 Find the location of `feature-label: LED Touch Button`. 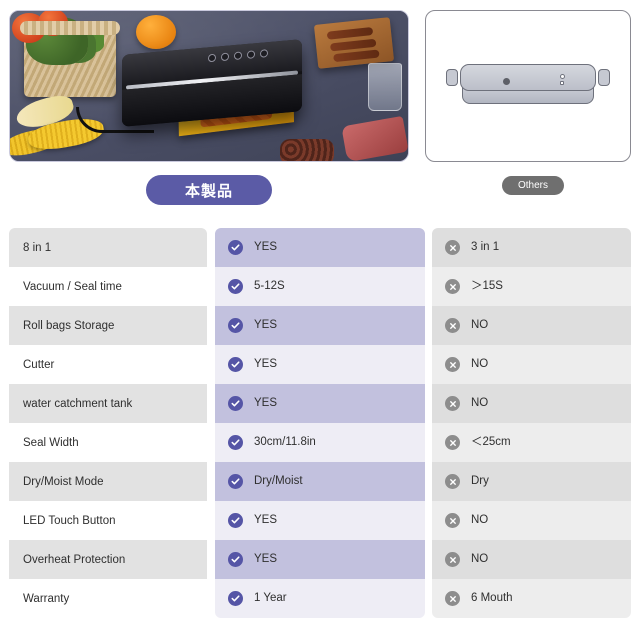

feature-label: LED Touch Button is located at coordinates (108, 520).